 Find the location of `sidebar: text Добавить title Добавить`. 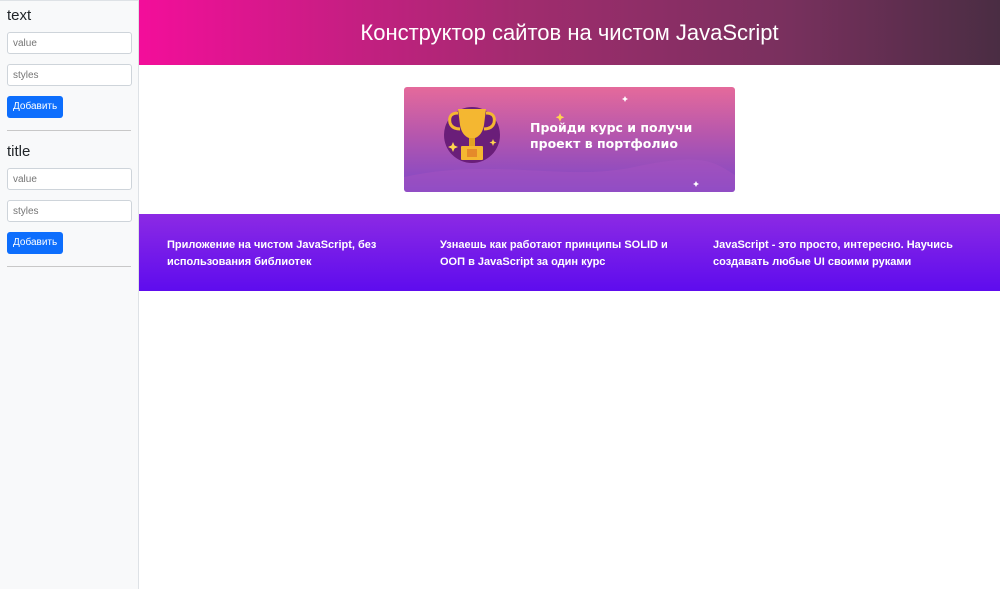

sidebar: text Добавить title Добавить is located at coordinates (69, 294).